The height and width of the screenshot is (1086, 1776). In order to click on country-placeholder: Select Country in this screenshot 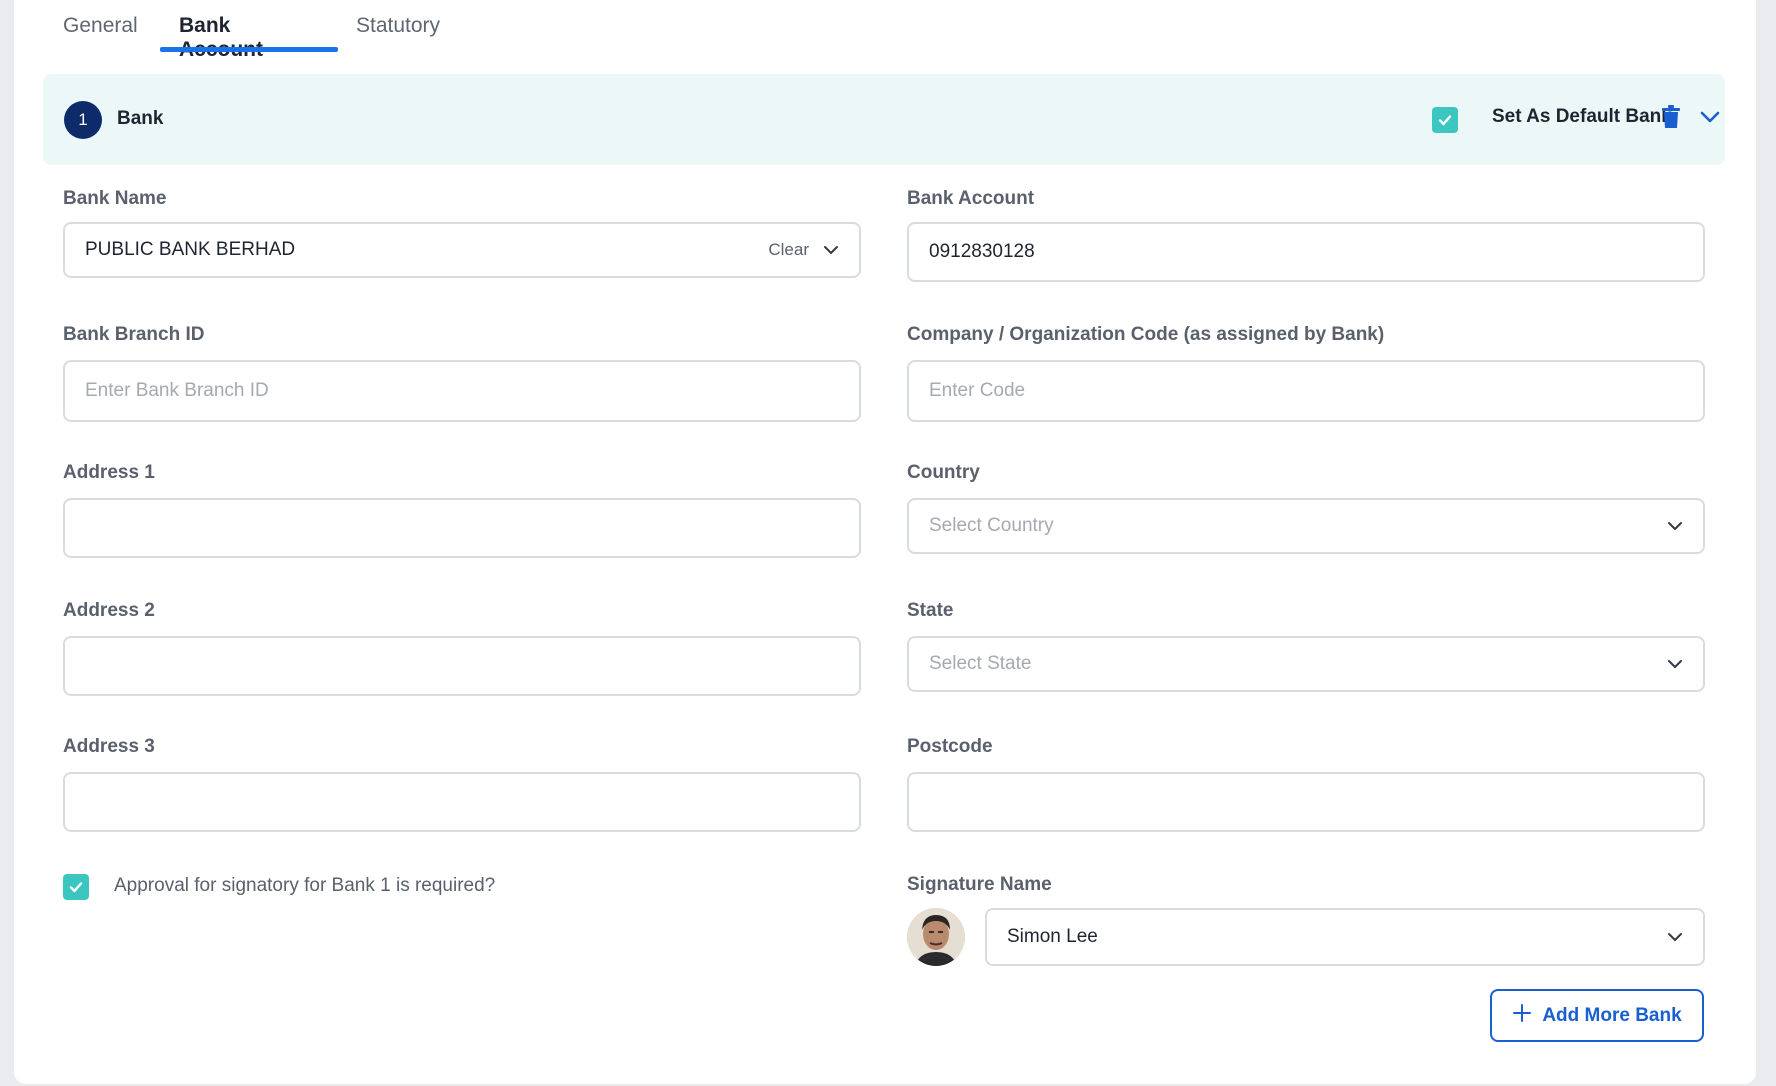, I will do `click(991, 525)`.